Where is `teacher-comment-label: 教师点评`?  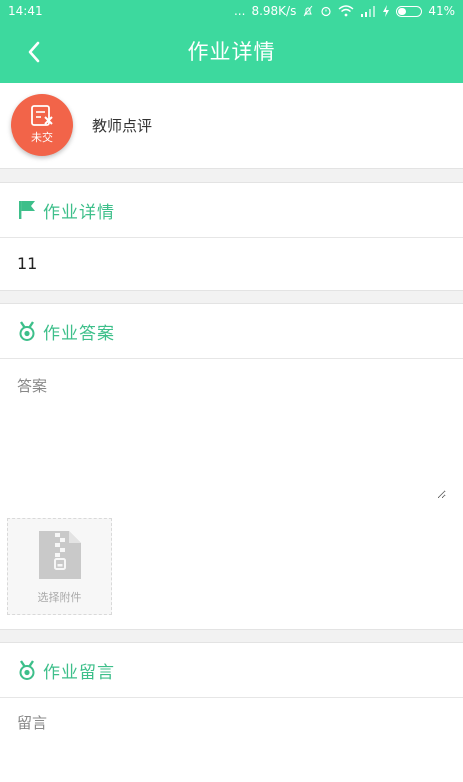 teacher-comment-label: 教师点评 is located at coordinates (122, 126).